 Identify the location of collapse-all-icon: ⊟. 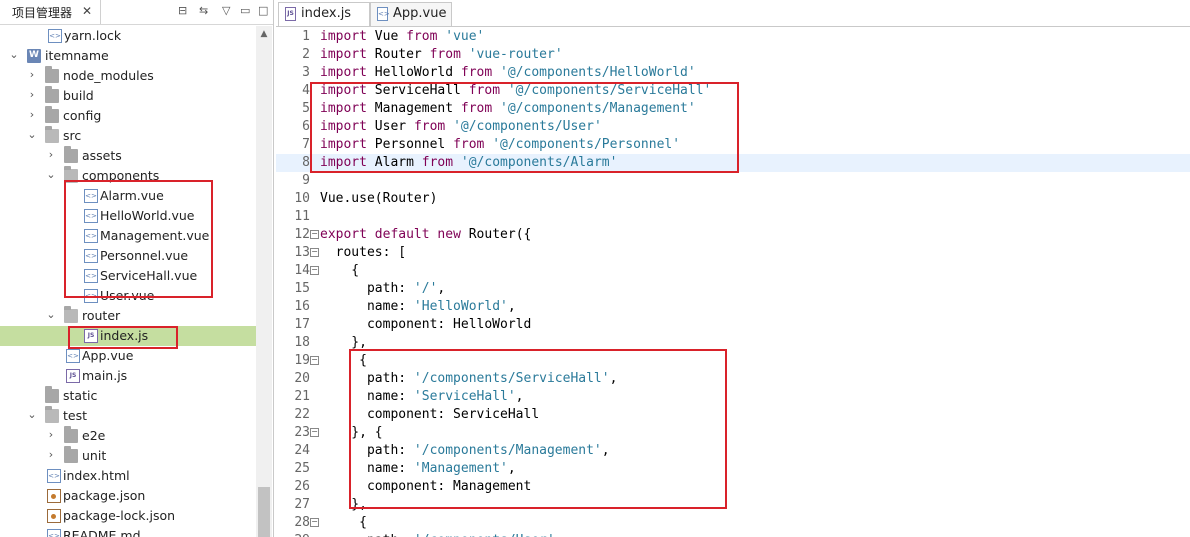
(182, 11).